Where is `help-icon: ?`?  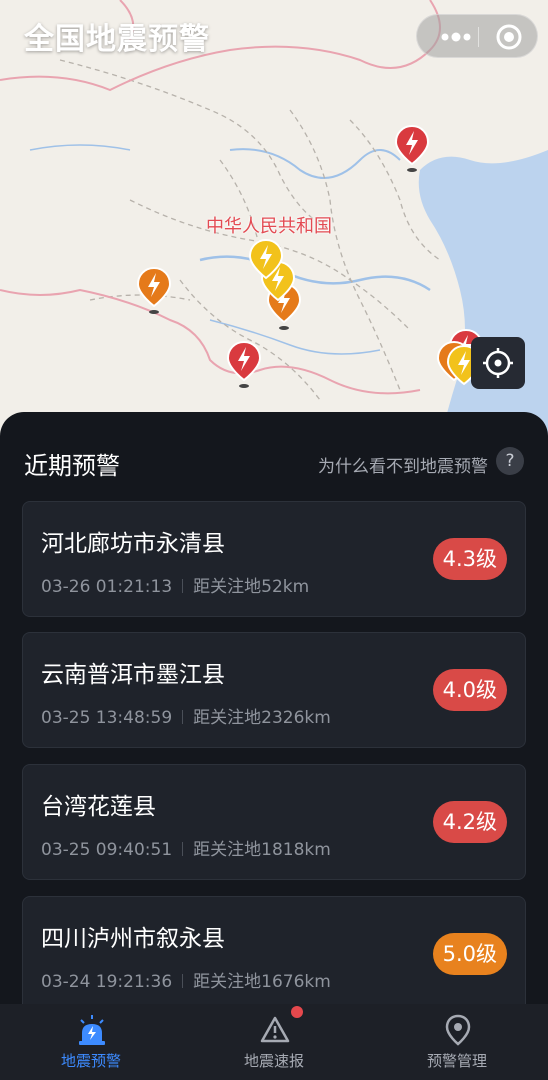 help-icon: ? is located at coordinates (510, 461).